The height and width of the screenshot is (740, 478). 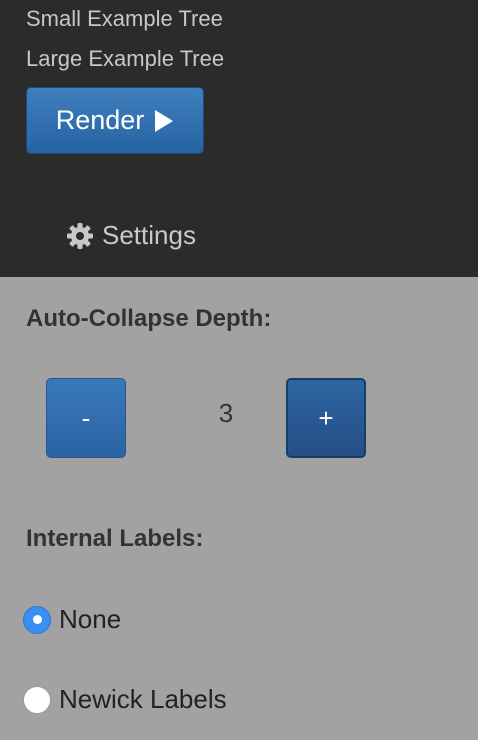 What do you see at coordinates (125, 59) in the screenshot?
I see `large-example-tree-link: Large Example Tree` at bounding box center [125, 59].